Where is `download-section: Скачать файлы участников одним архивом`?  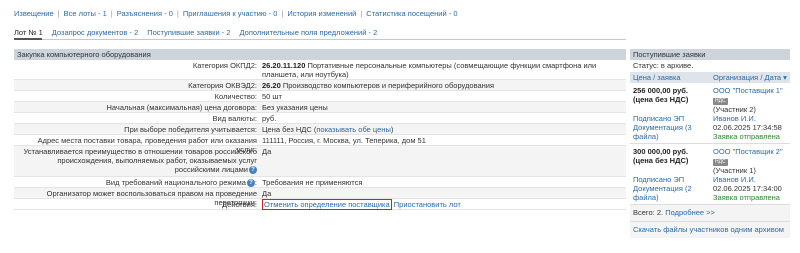
download-section: Скачать файлы участников одним архивом is located at coordinates (710, 230).